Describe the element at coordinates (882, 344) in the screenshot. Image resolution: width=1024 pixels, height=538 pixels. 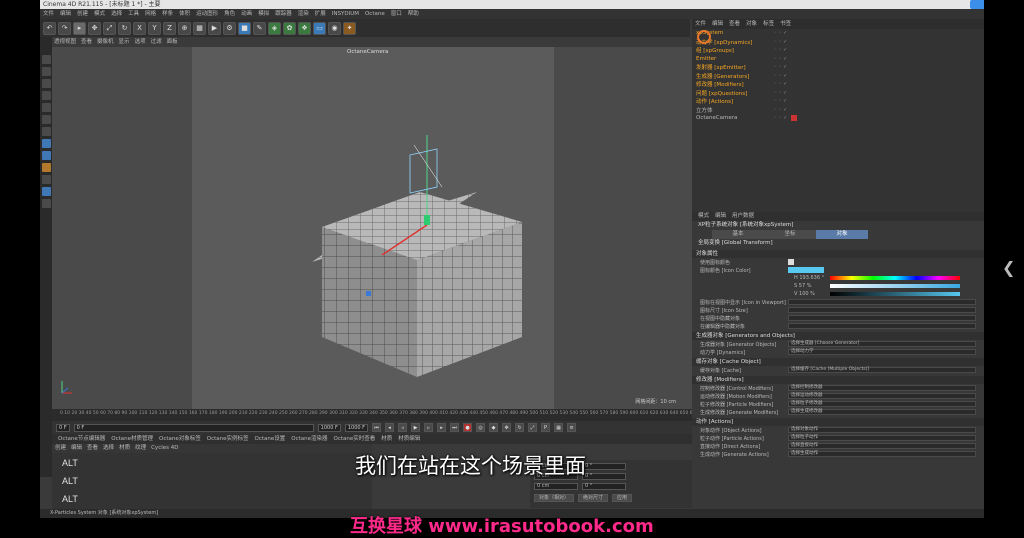
I see `property-value: 选择生成器 [Choose Generator]` at that location.